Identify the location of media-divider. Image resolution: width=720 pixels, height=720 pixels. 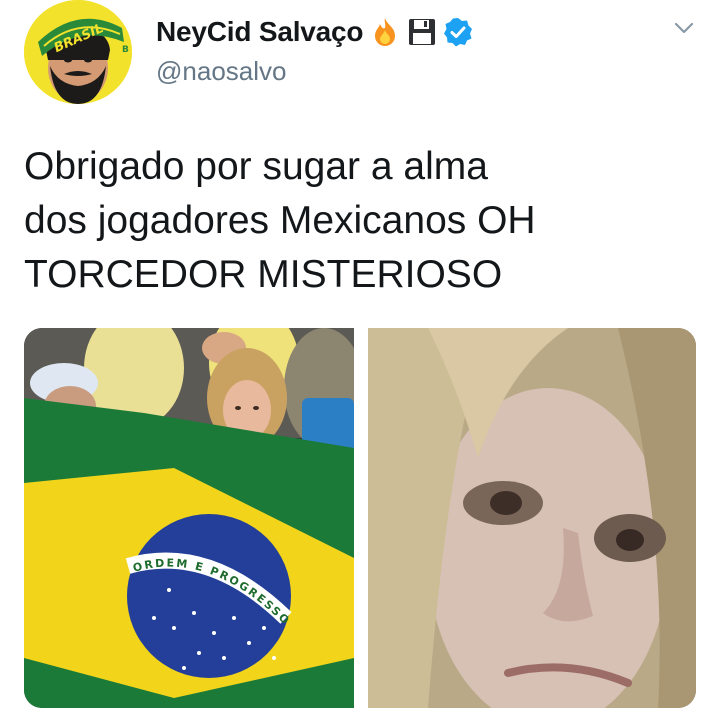
(361, 518).